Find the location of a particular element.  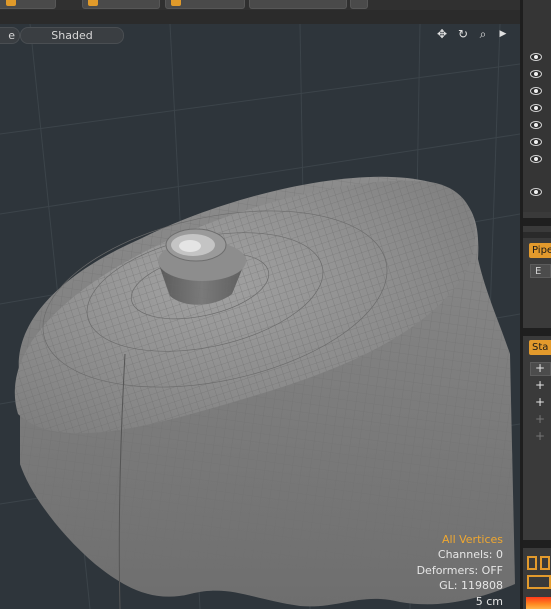

selection-mode-label: All Vertices is located at coordinates (472, 539).